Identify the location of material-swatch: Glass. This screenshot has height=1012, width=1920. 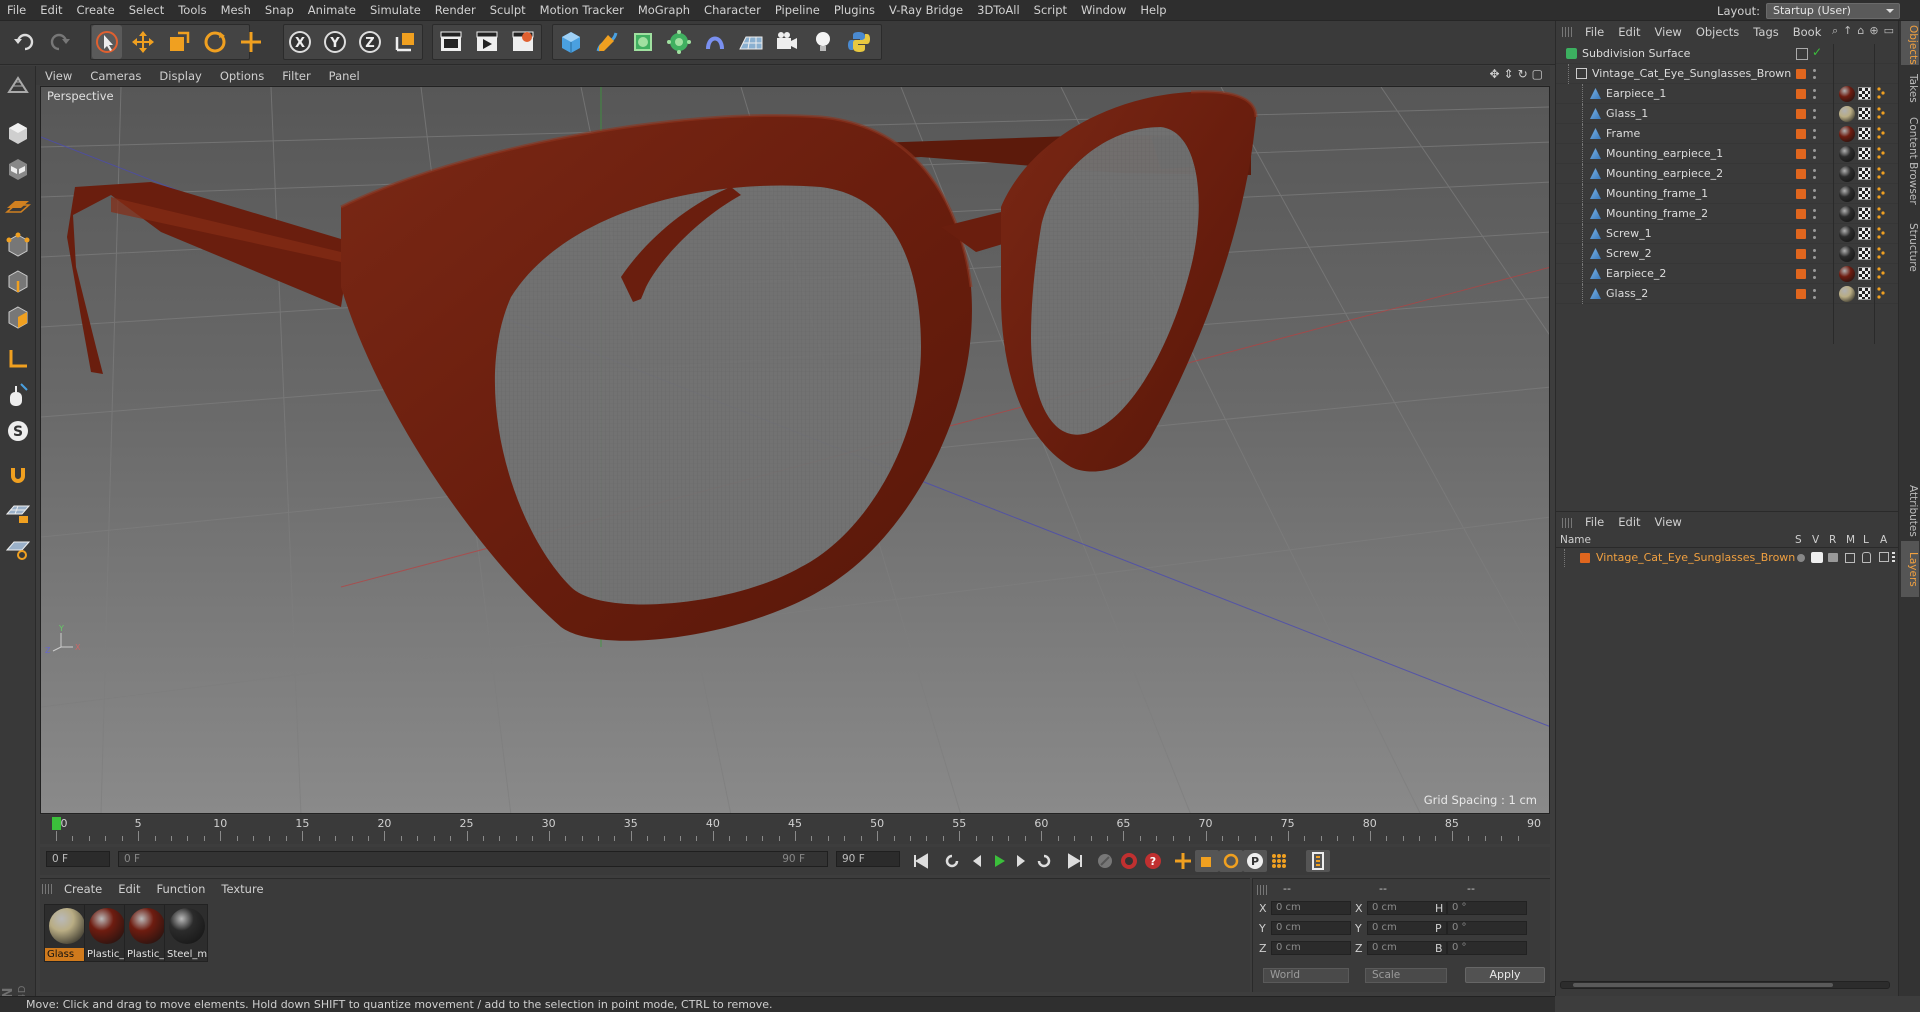
(66, 933).